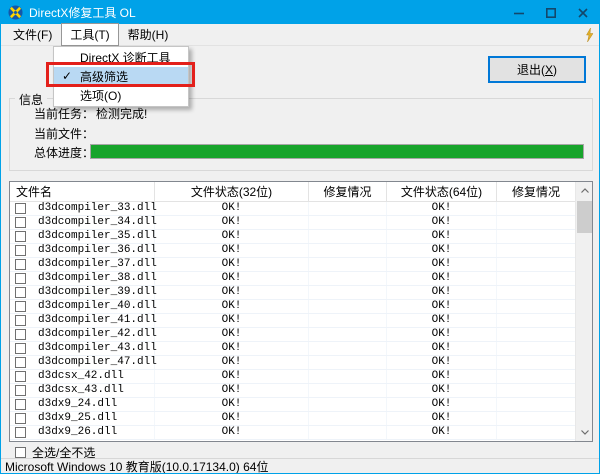  Describe the element at coordinates (292, 293) in the screenshot. I see `table-row: d3dcompiler_39.dll OK! OK!` at that location.